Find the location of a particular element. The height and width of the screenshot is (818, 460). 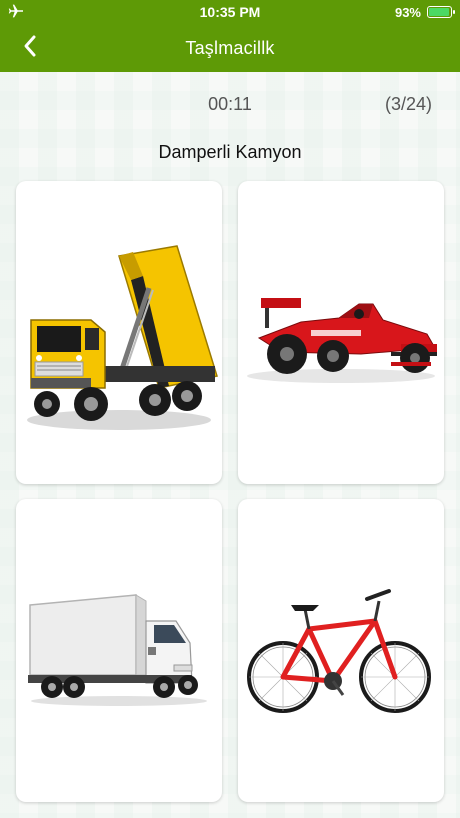

status-left is located at coordinates (48, 12).